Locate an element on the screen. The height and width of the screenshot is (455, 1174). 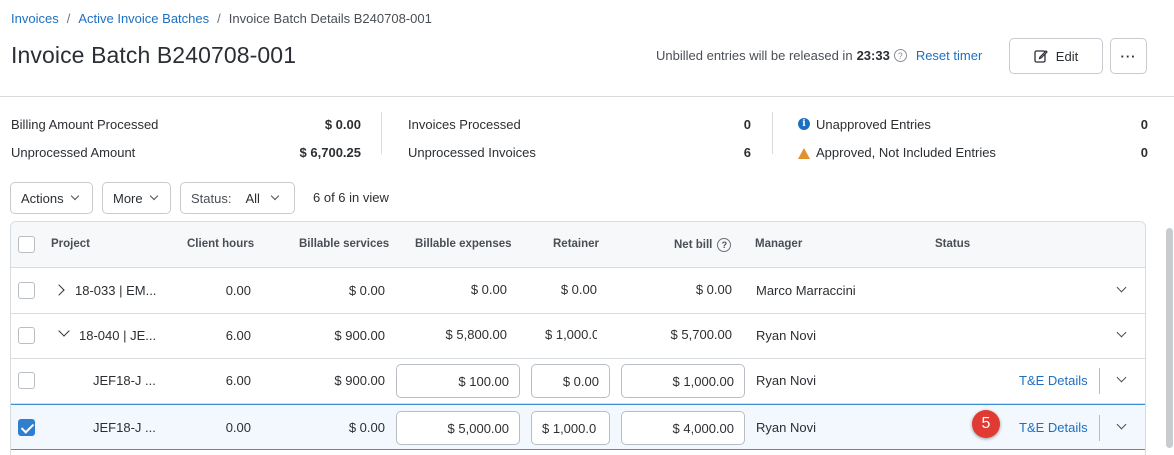
reset-timer-link: Reset timer is located at coordinates (949, 55).